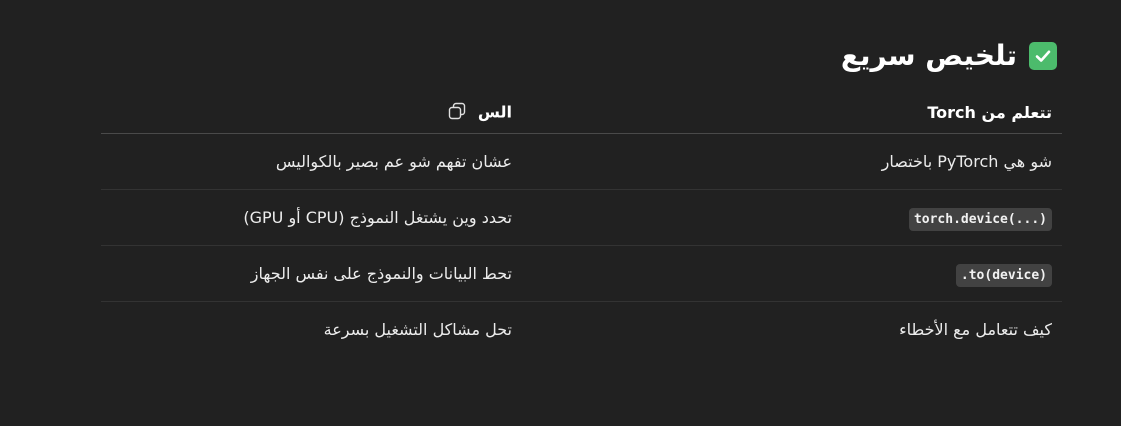 The width and height of the screenshot is (1121, 426). What do you see at coordinates (792, 113) in the screenshot?
I see `table-header-learn: تتعلم من Torch` at bounding box center [792, 113].